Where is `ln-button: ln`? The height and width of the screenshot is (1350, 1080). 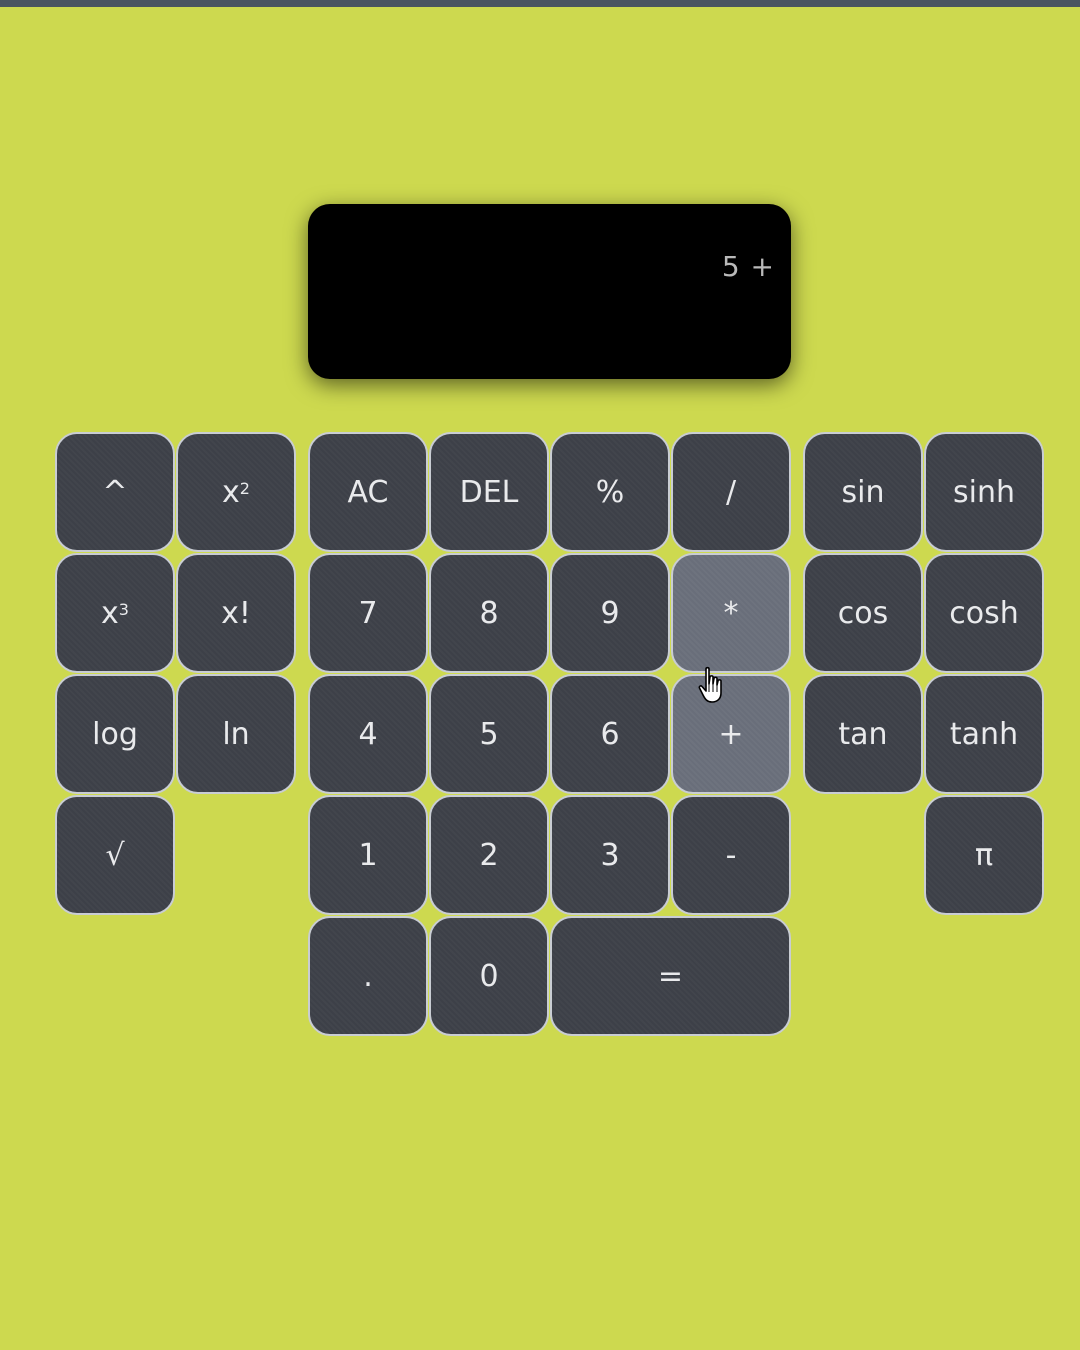
ln-button: ln is located at coordinates (236, 734).